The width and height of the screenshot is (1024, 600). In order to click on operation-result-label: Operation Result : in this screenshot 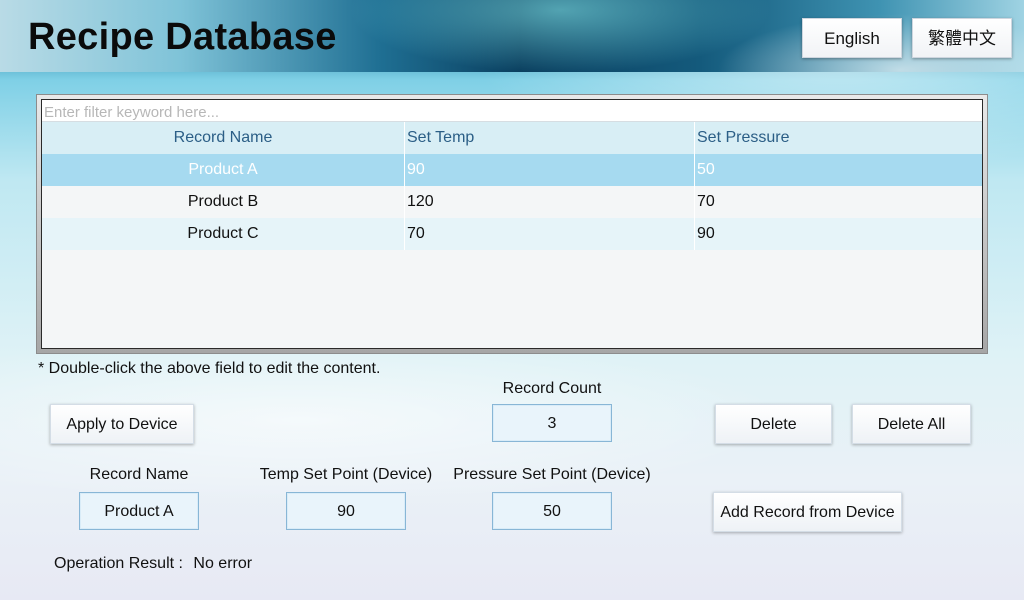, I will do `click(118, 563)`.